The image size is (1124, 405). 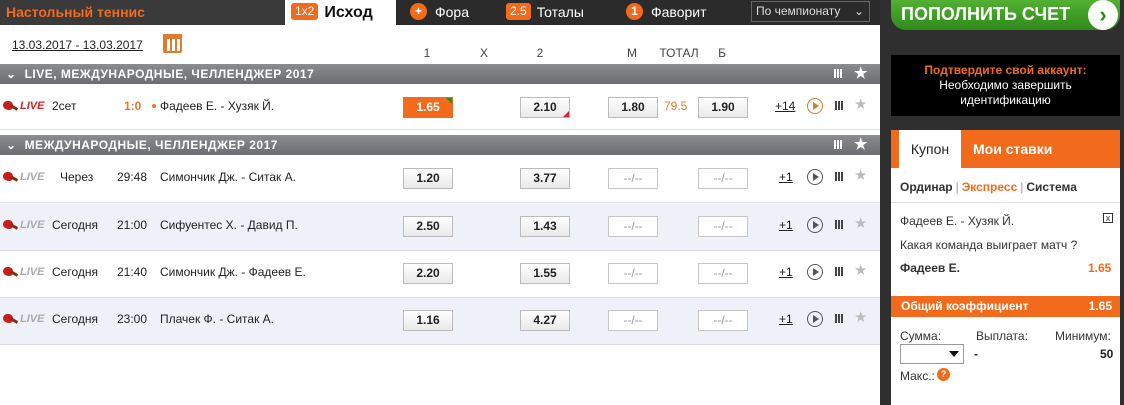 I want to click on tab-favorite: 1 Фаворит, so click(x=681, y=12).